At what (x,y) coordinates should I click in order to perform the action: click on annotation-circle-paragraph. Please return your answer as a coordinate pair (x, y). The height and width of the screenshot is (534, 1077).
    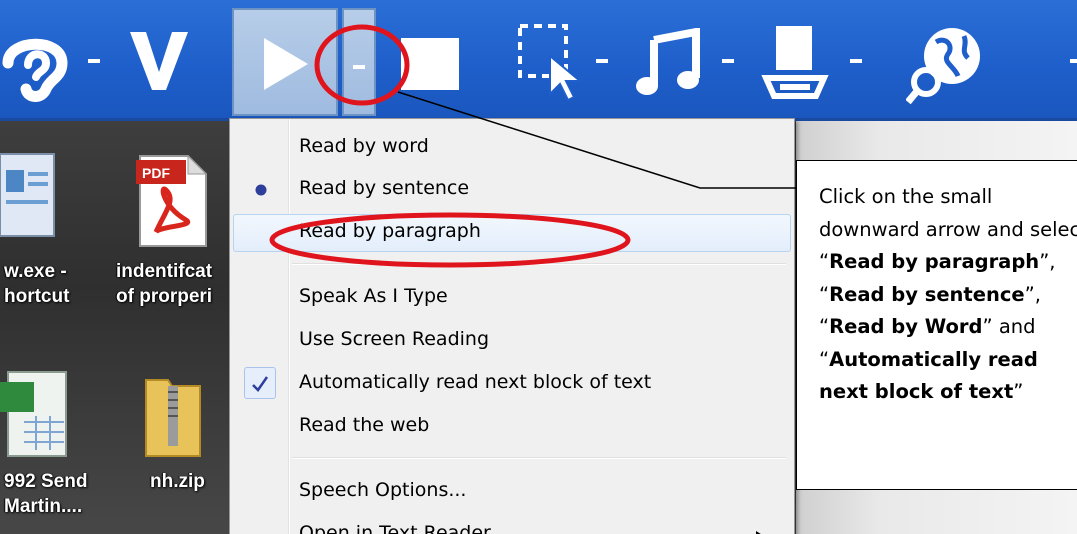
    Looking at the image, I should click on (450, 240).